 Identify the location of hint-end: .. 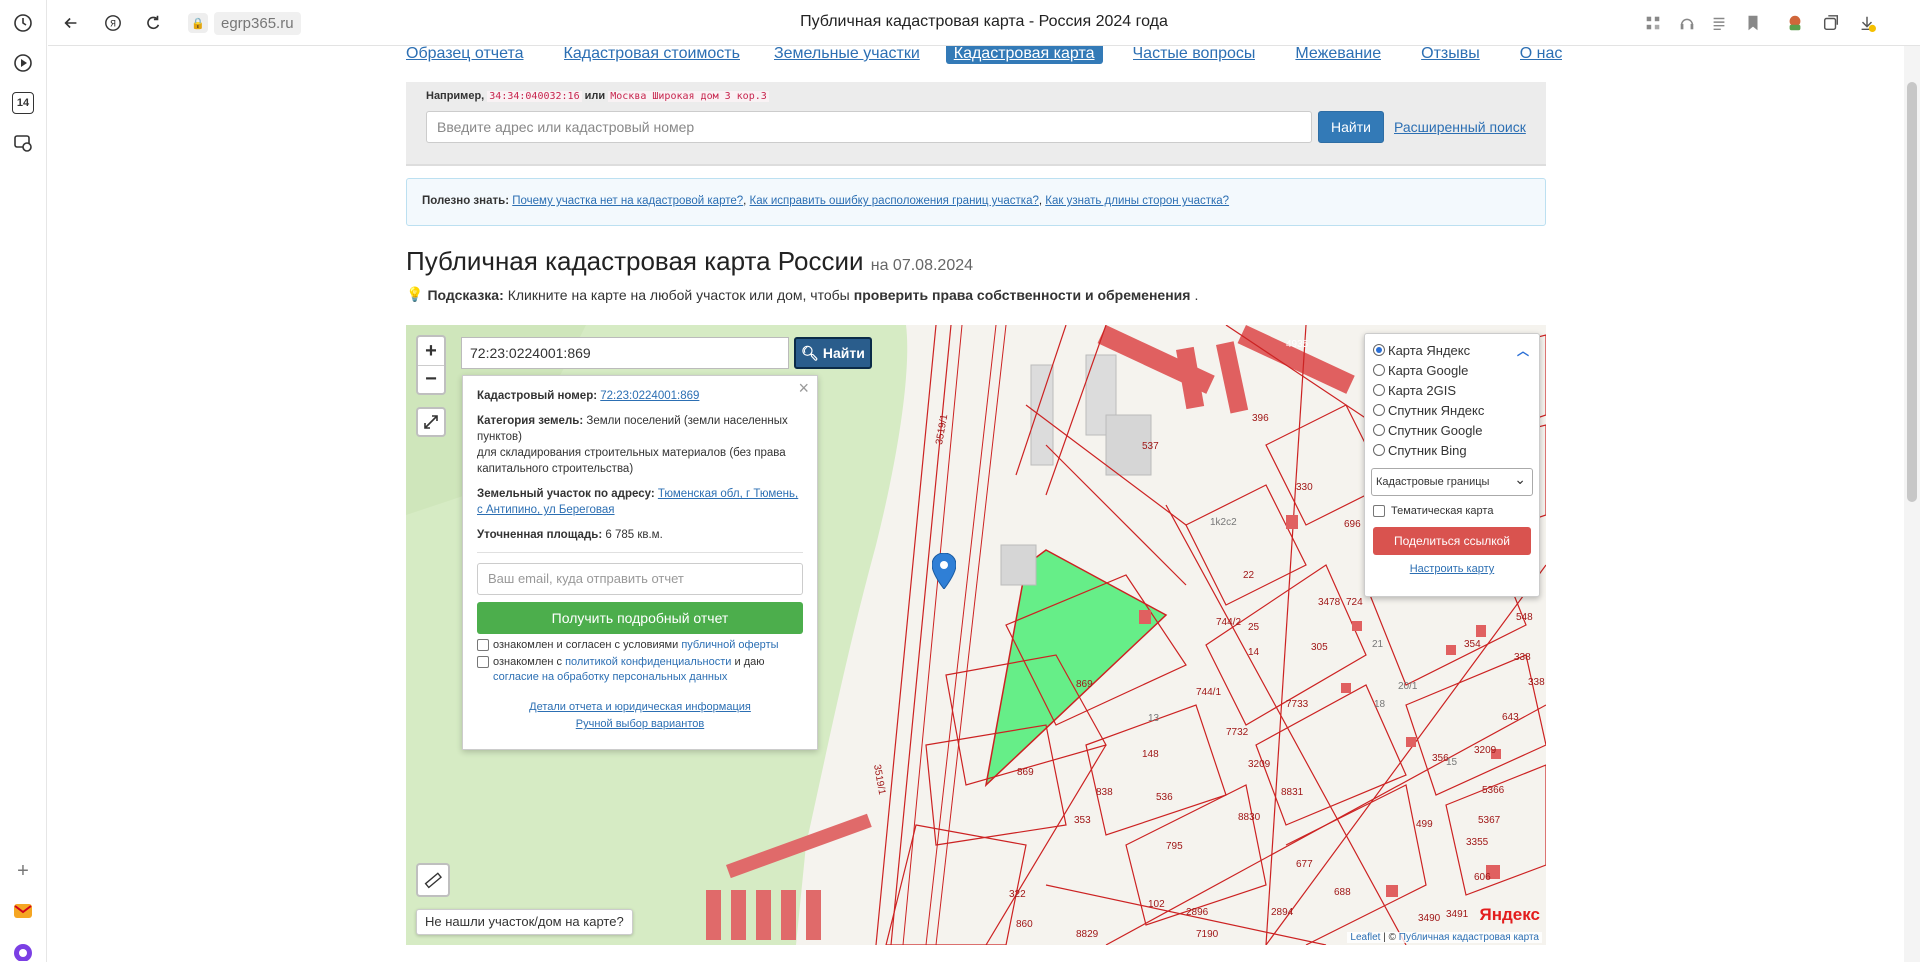
(1196, 294).